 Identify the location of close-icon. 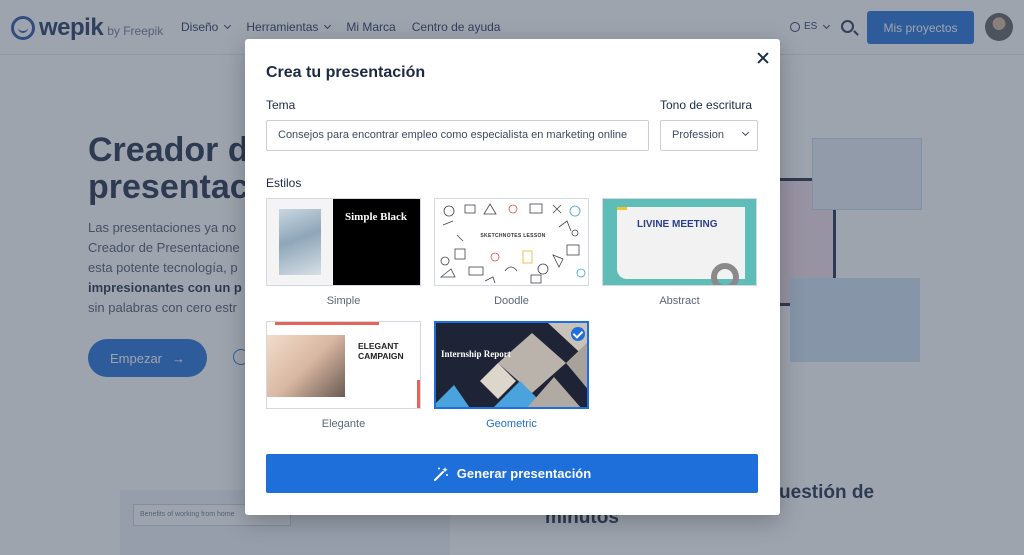
(763, 58).